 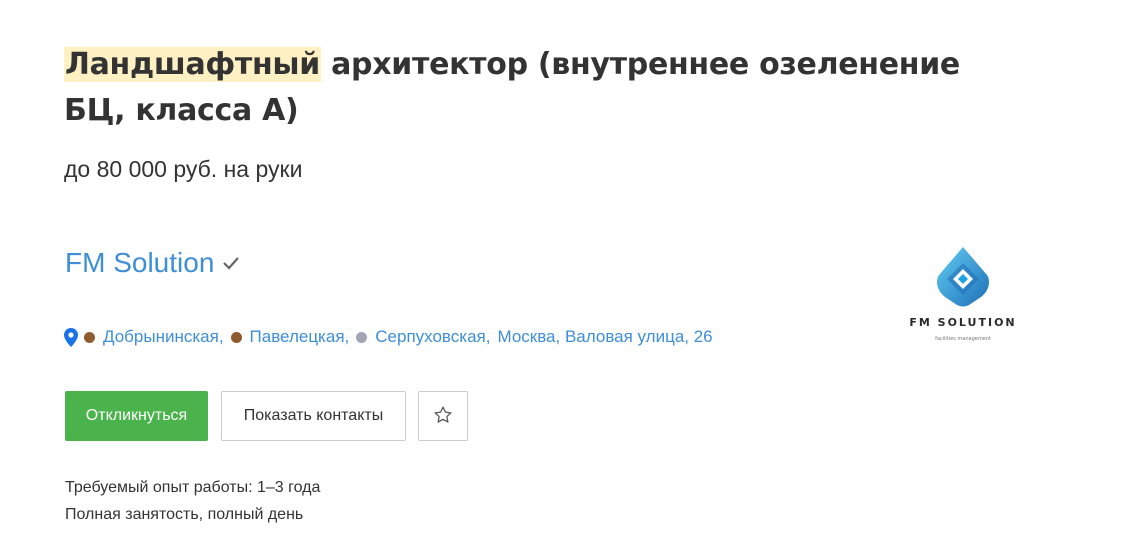 What do you see at coordinates (313, 416) in the screenshot?
I see `show-contacts-button: Показать контакты` at bounding box center [313, 416].